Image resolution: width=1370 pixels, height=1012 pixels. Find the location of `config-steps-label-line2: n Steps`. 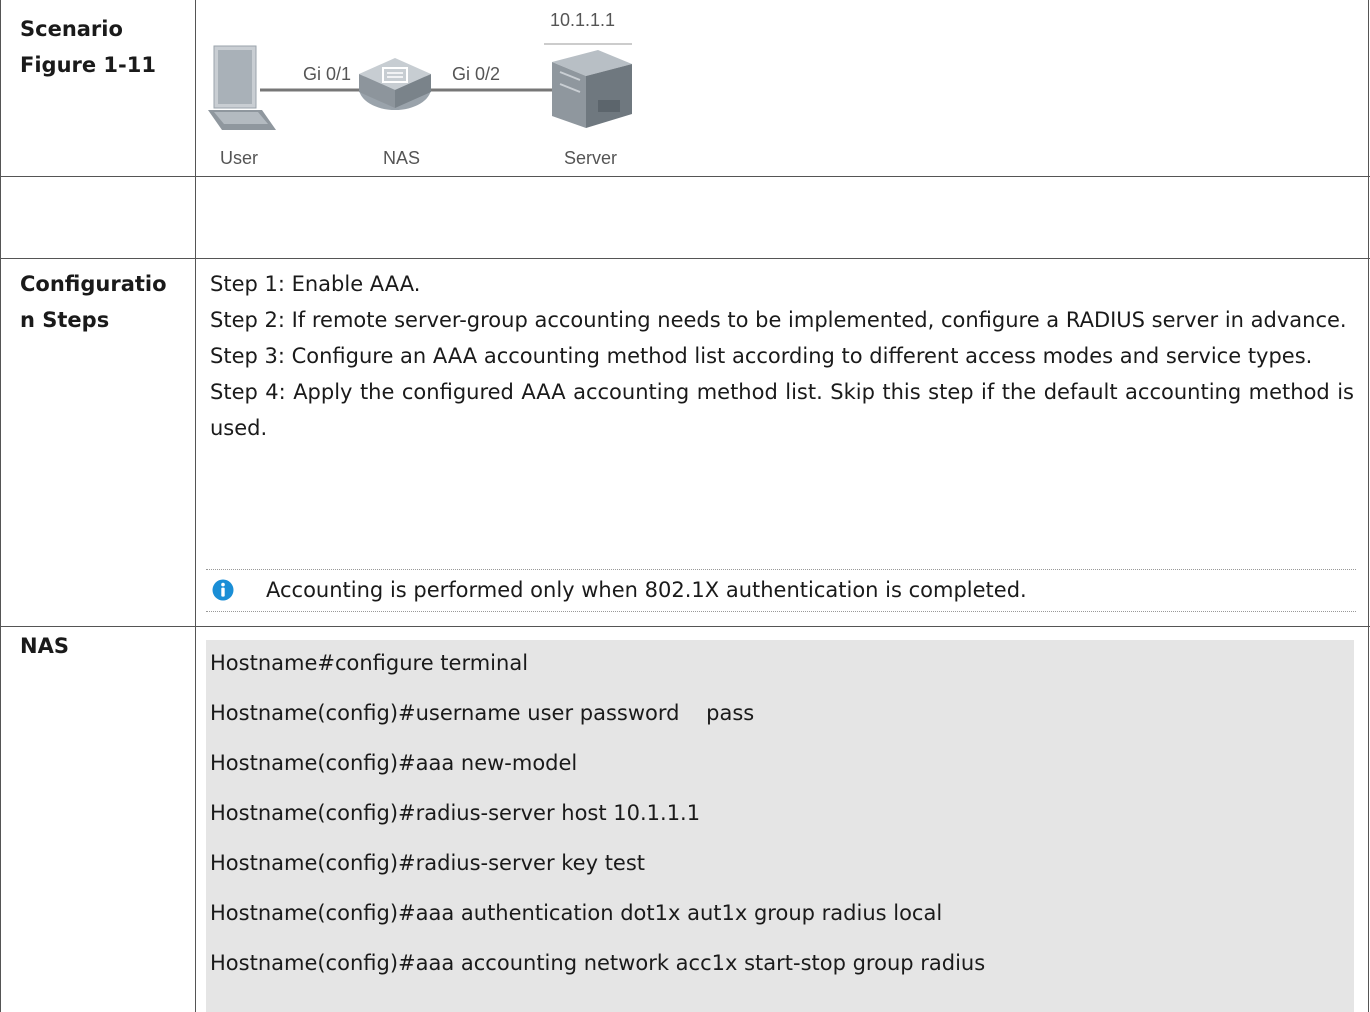

config-steps-label-line2: n Steps is located at coordinates (65, 320).